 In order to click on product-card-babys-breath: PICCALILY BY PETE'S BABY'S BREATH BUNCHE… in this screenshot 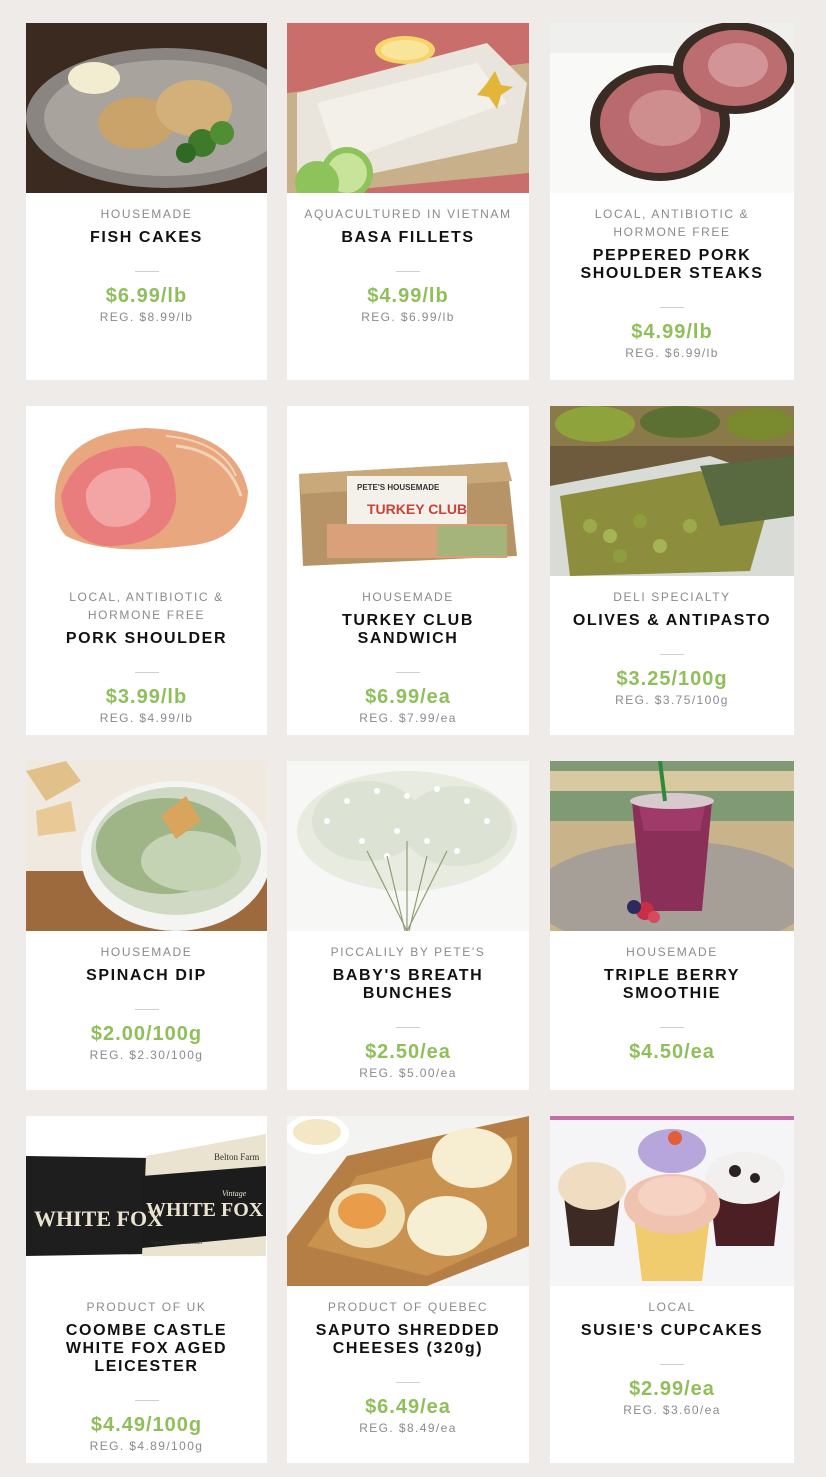, I will do `click(408, 925)`.